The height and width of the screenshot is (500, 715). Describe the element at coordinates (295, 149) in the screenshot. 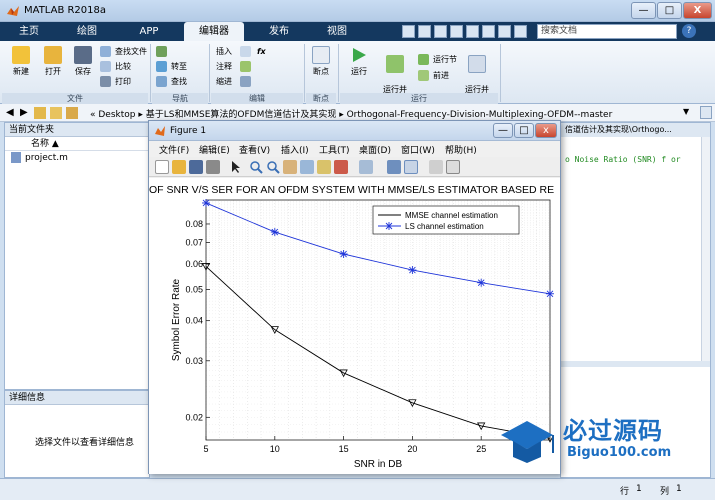

I see `menu-insert: 插入(I)` at that location.